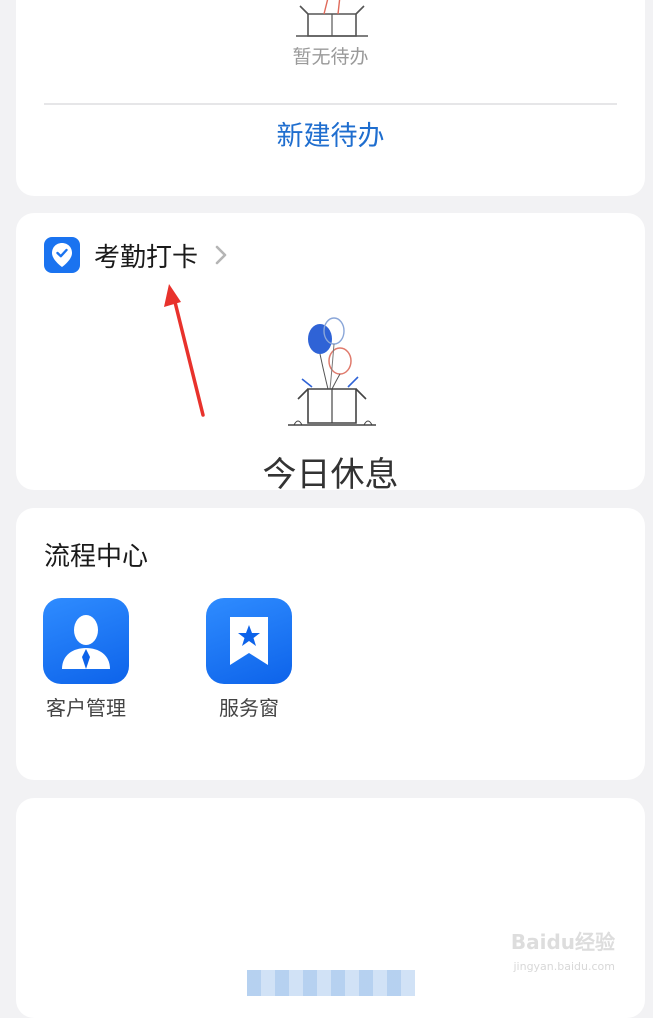 The image size is (653, 1018). What do you see at coordinates (96, 557) in the screenshot?
I see `process-center-title: 流程中心` at bounding box center [96, 557].